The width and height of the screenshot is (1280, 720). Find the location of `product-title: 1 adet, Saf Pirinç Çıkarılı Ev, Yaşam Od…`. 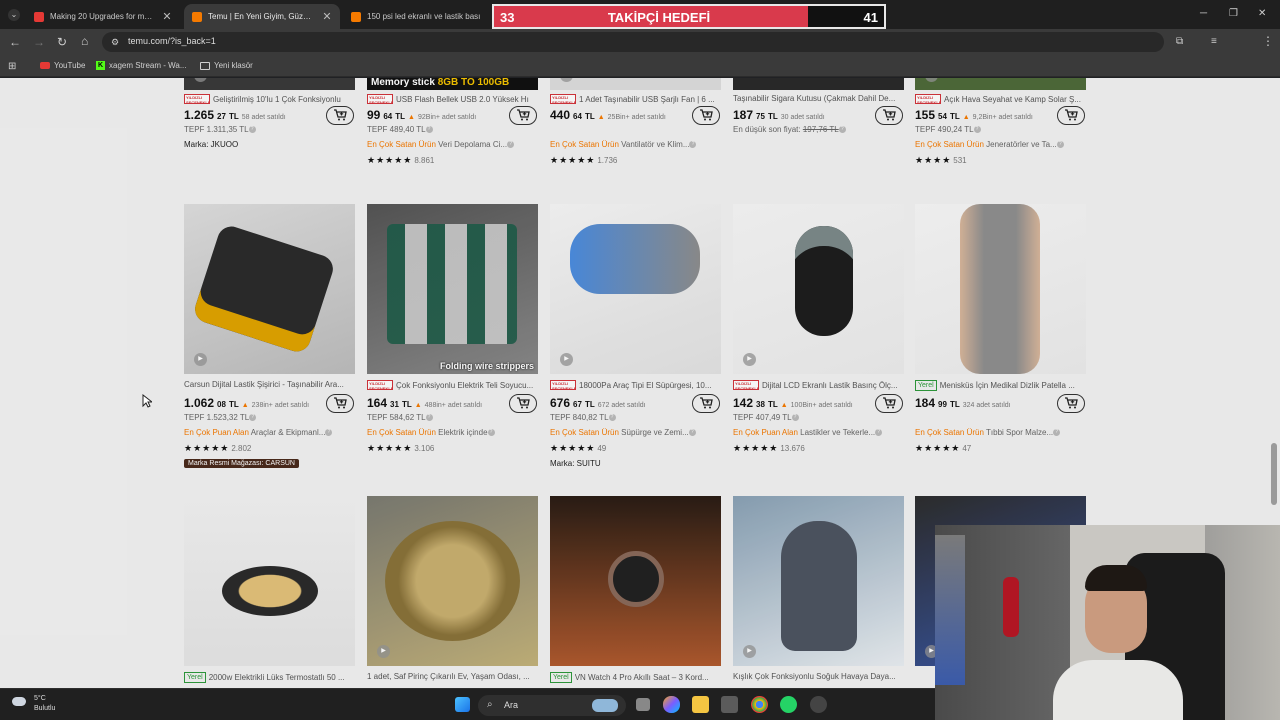

product-title: 1 adet, Saf Pirinç Çıkarılı Ev, Yaşam Od… is located at coordinates (453, 676).